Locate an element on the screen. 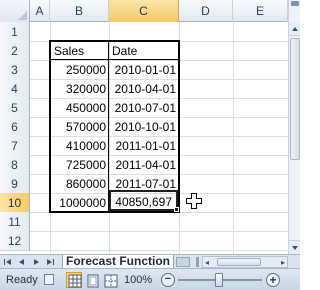 This screenshot has height=290, width=320. row-header-7: 7 is located at coordinates (15, 146).